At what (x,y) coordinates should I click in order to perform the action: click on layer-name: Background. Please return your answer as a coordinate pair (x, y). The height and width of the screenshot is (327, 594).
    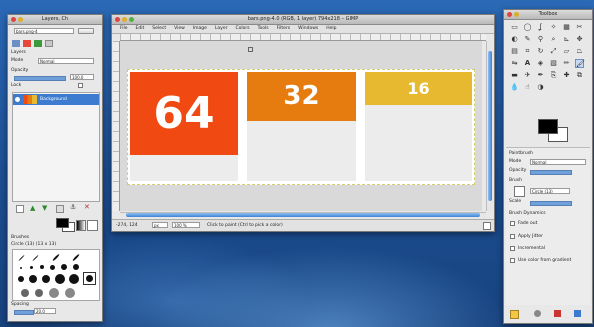
    Looking at the image, I should click on (53, 99).